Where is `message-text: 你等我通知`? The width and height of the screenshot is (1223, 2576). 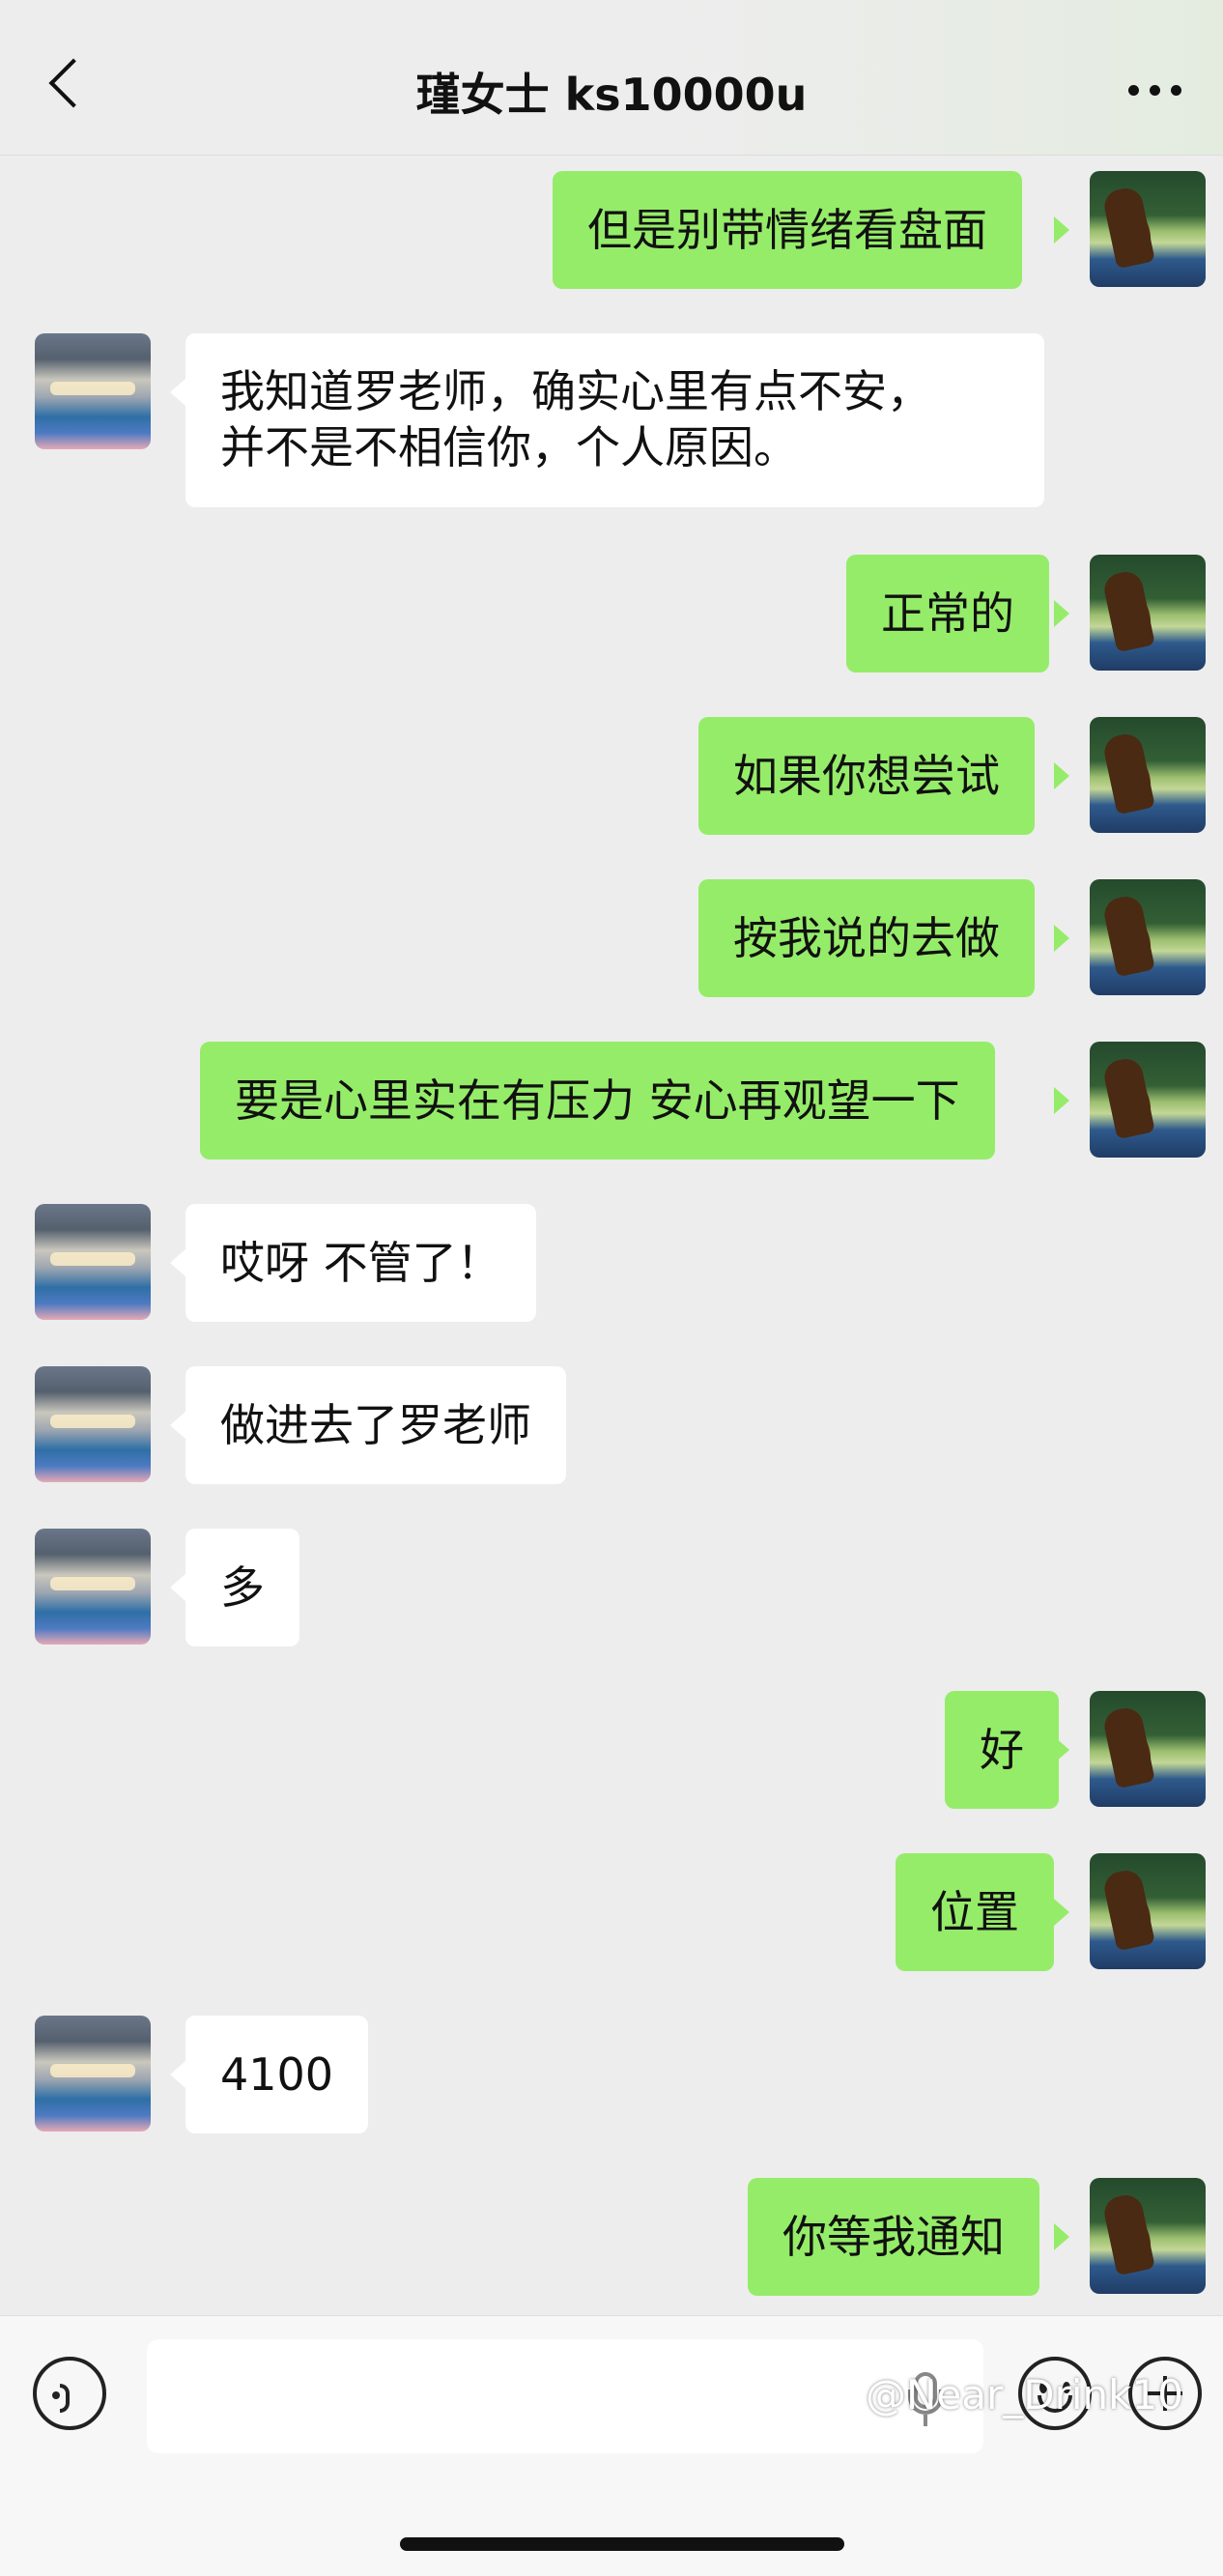 message-text: 你等我通知 is located at coordinates (893, 2237).